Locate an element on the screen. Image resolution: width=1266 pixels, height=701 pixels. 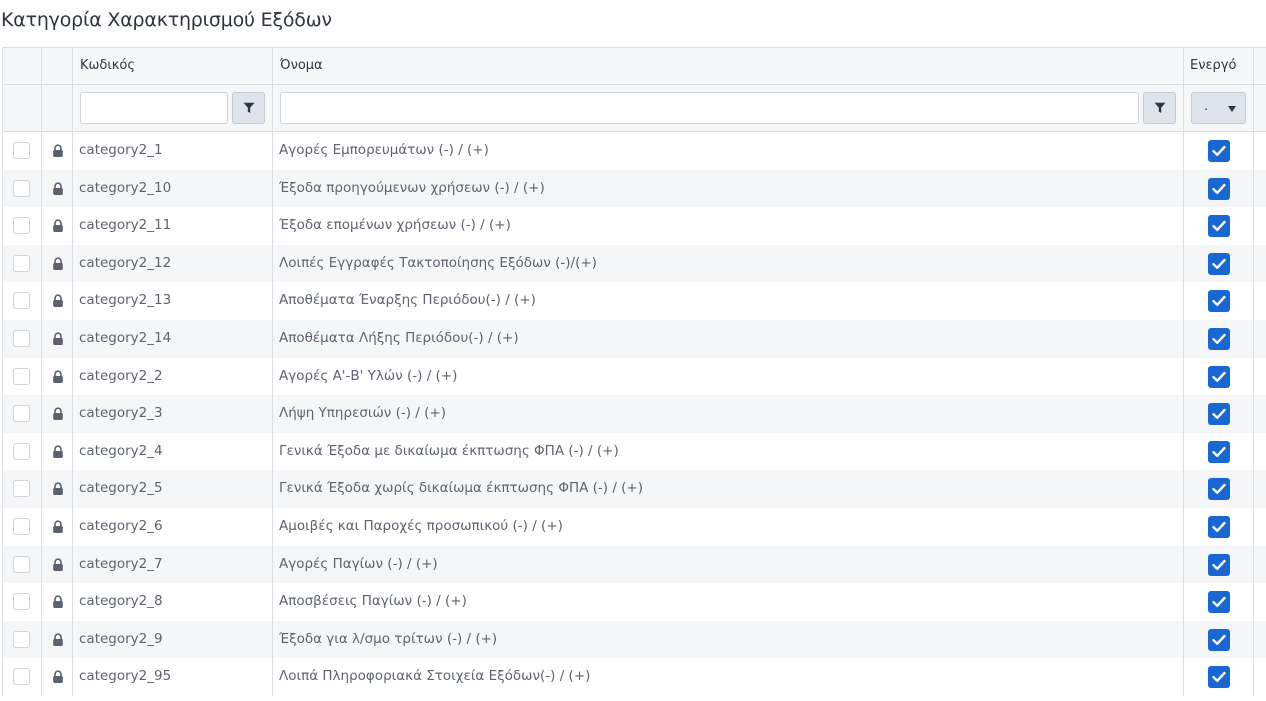
table-row: category2_3 Λήψη Υπηρεσιών (-) / (+) is located at coordinates (634, 414).